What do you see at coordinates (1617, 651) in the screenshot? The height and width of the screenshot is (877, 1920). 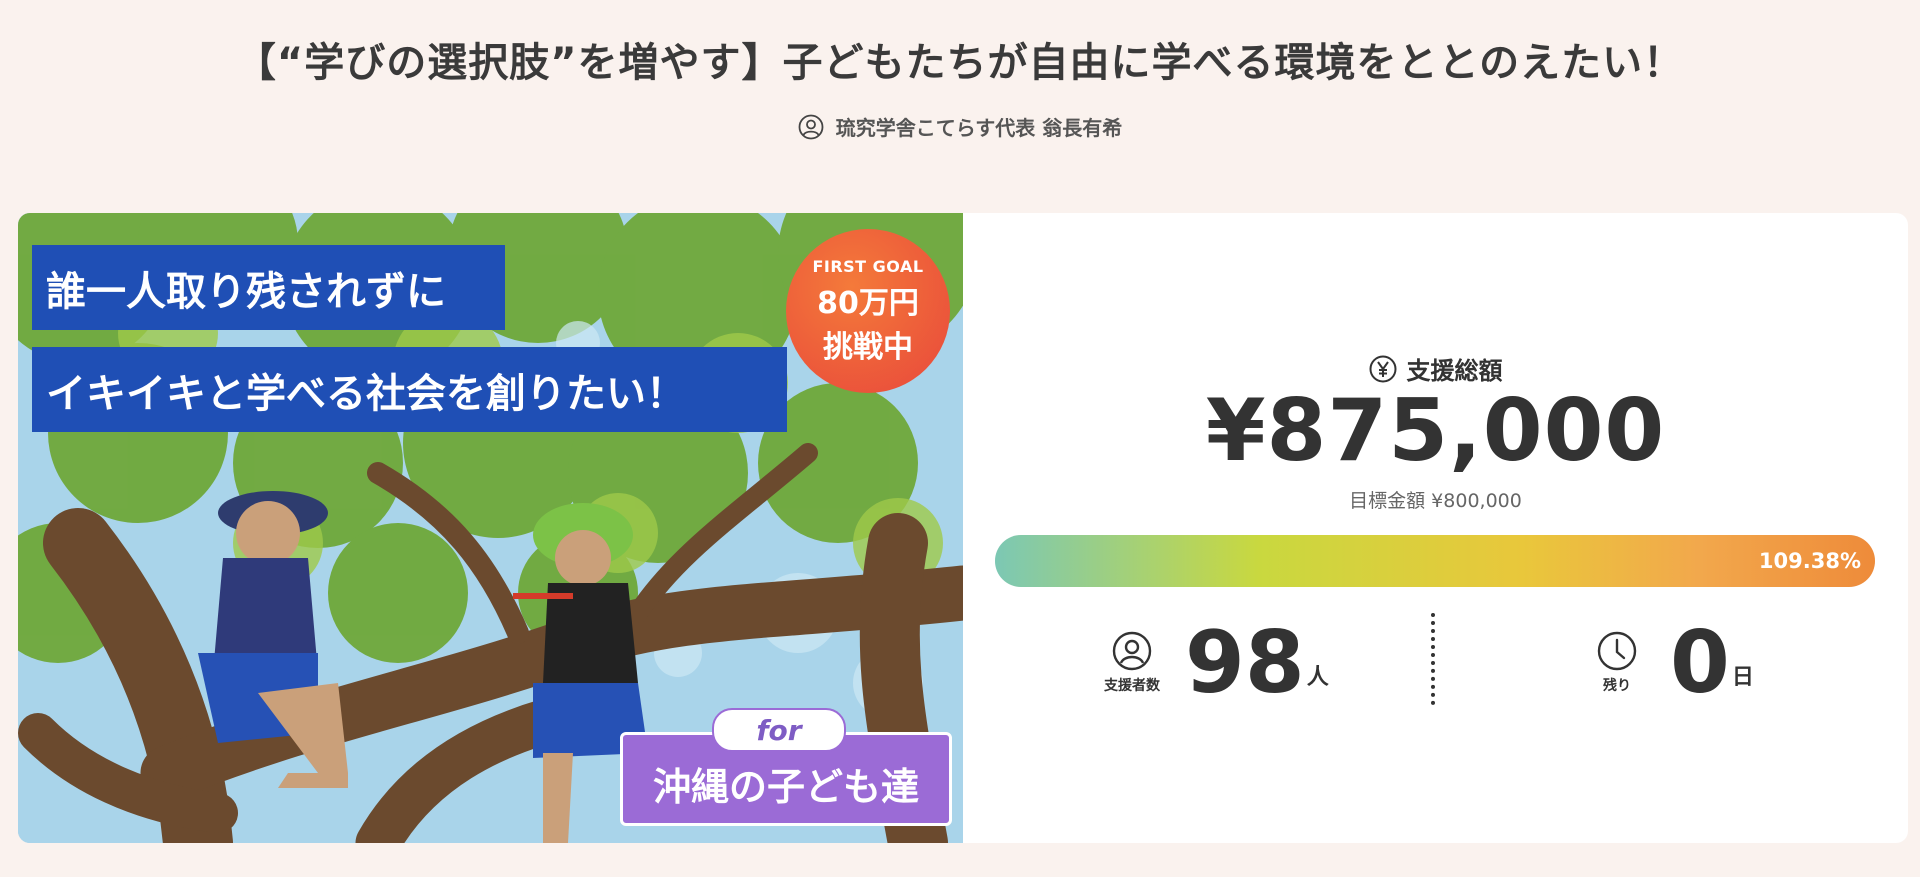 I see `clock-icon` at bounding box center [1617, 651].